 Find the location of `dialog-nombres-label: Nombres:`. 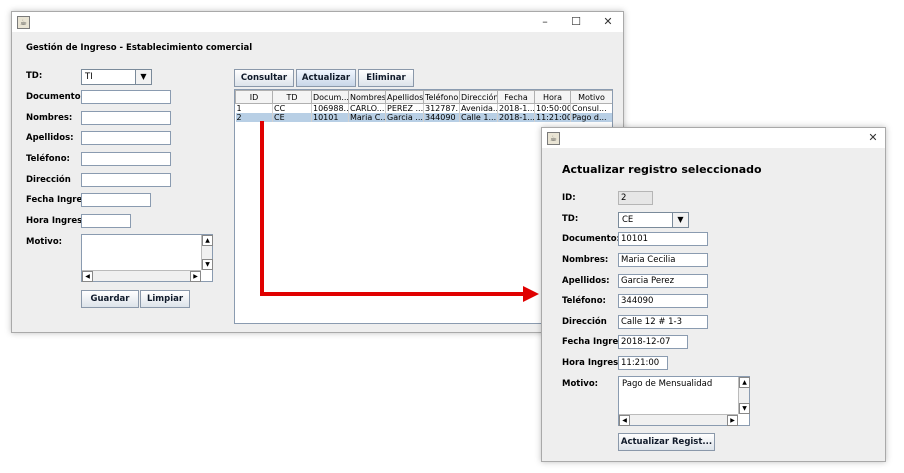

dialog-nombres-label: Nombres: is located at coordinates (585, 260).